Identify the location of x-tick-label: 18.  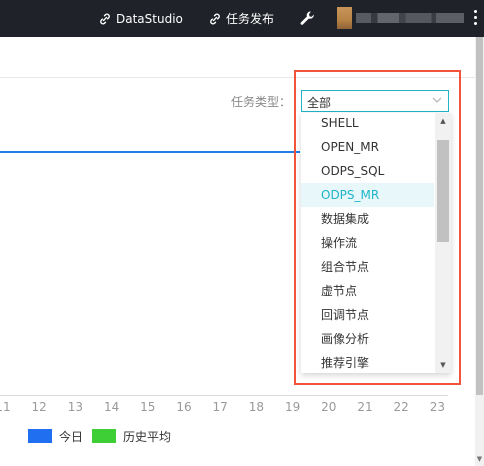
(256, 407).